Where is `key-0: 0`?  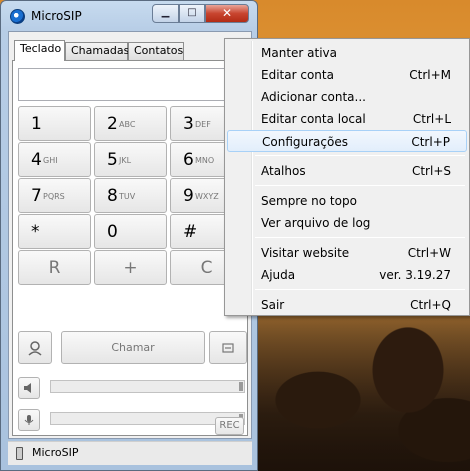
key-0: 0 is located at coordinates (130, 231).